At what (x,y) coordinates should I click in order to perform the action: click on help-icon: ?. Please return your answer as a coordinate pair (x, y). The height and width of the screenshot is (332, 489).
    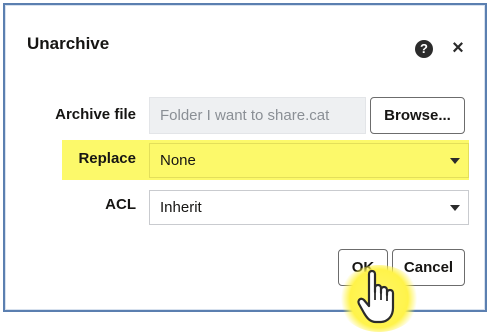
    Looking at the image, I should click on (424, 49).